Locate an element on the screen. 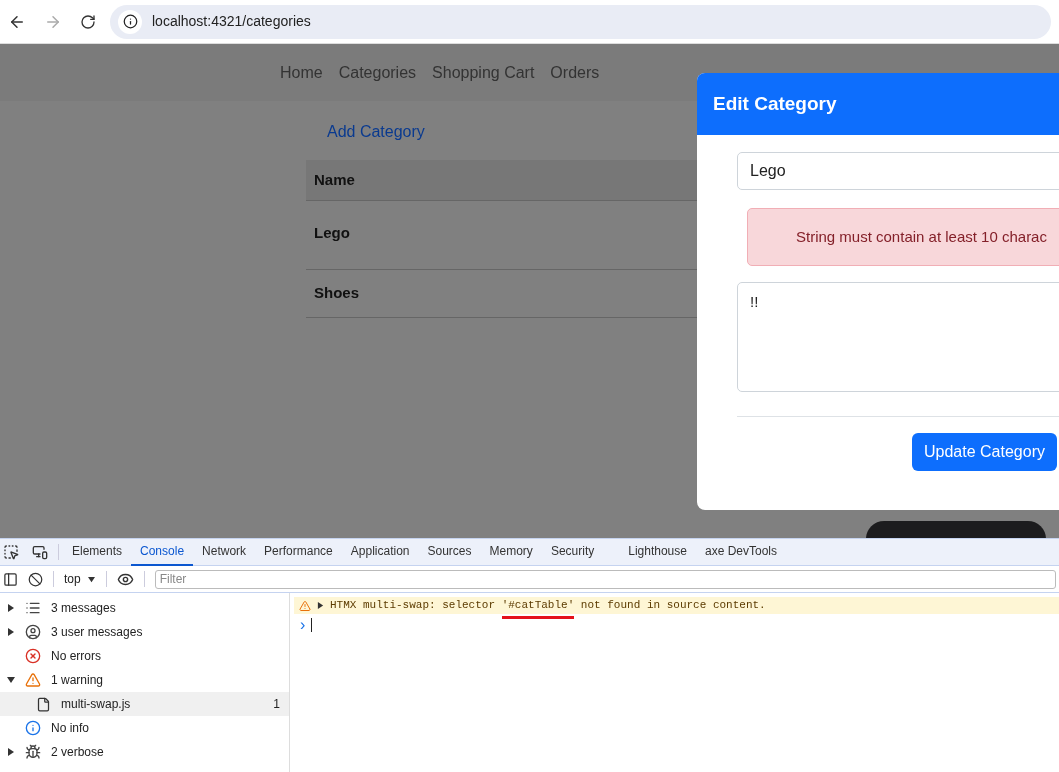  sidebar-label: 3 messages is located at coordinates (83, 608).